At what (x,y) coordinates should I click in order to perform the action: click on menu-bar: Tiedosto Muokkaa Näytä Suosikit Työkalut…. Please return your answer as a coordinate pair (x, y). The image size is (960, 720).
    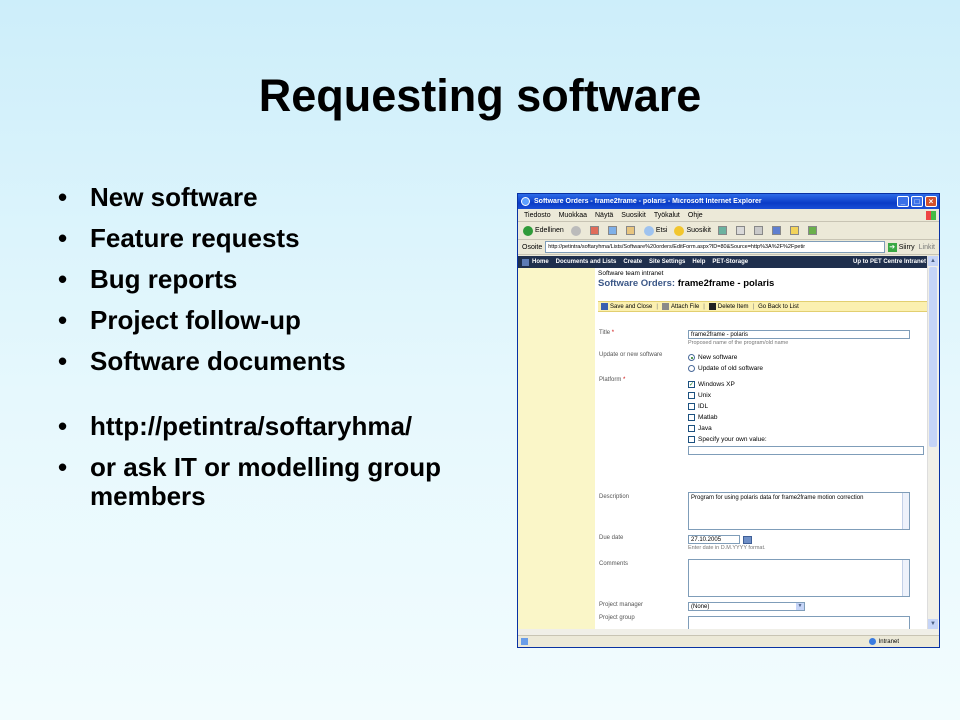
    Looking at the image, I should click on (728, 215).